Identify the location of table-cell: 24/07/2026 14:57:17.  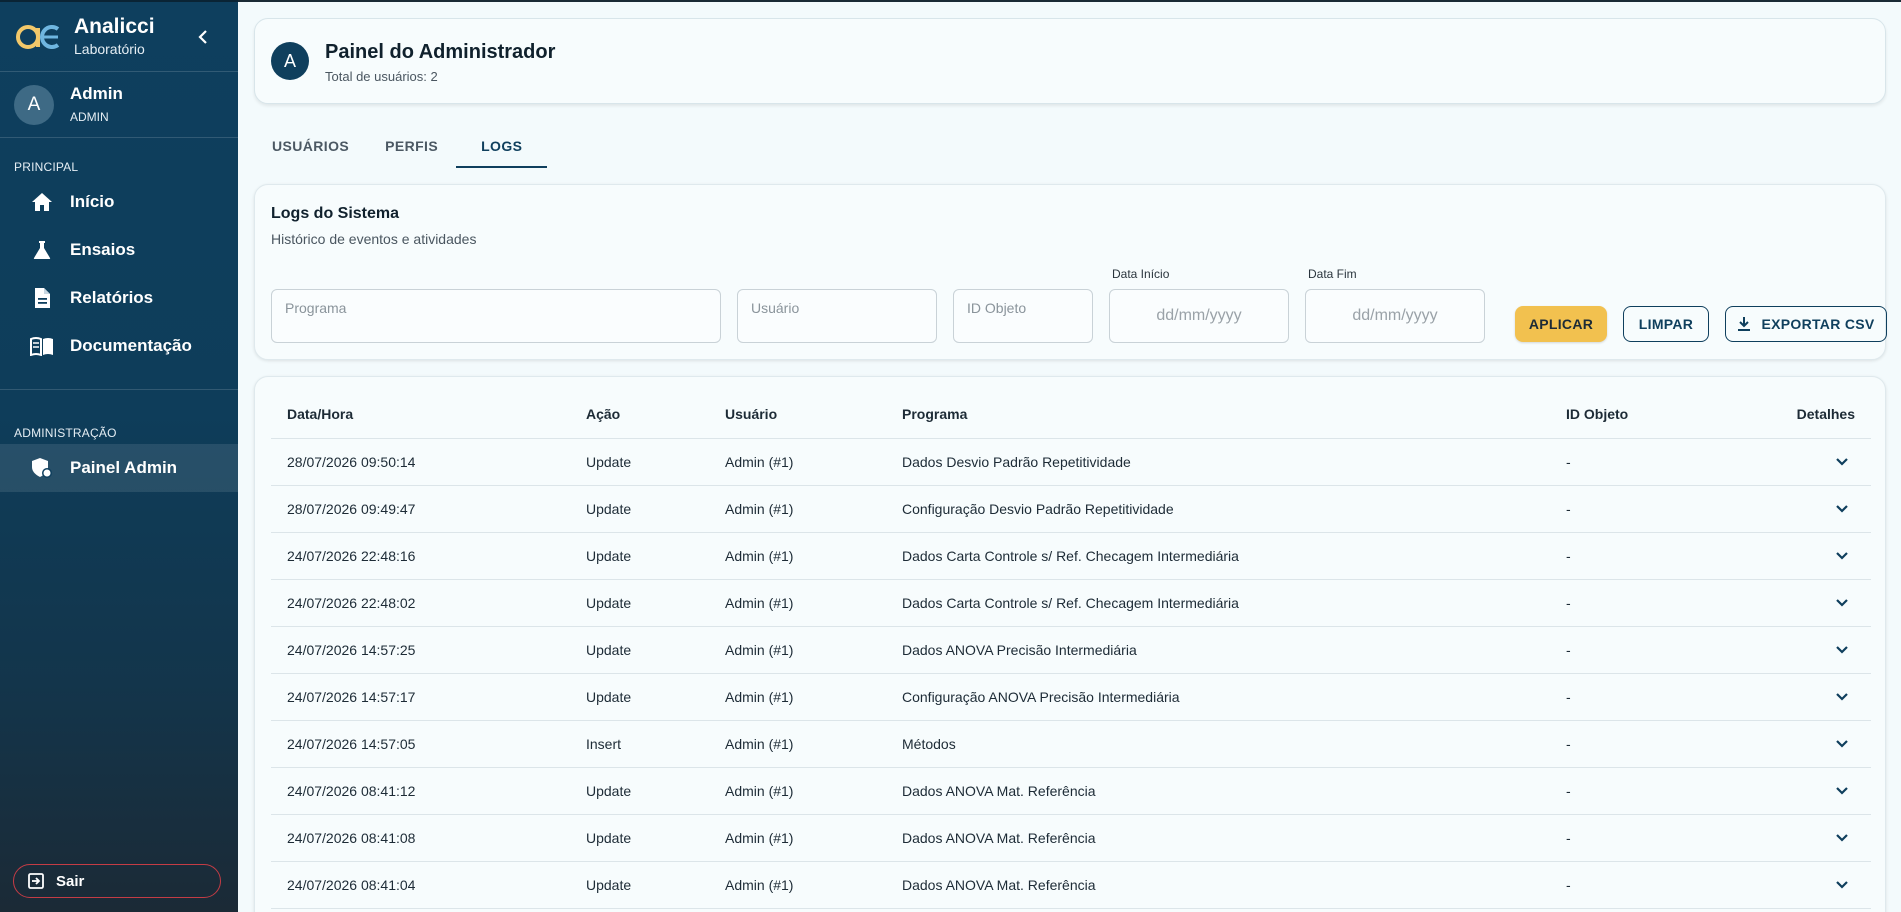
(420, 697).